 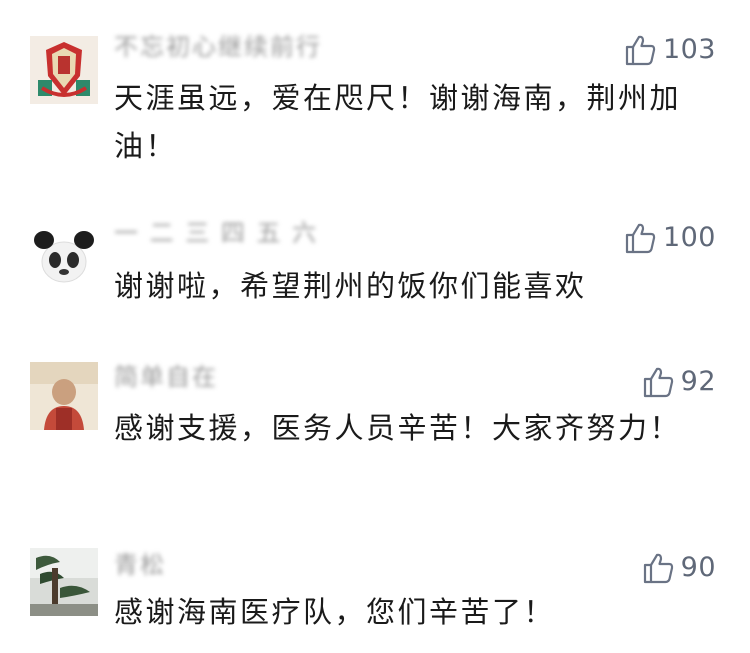 I want to click on pine-tree-avatar-icon, so click(x=64, y=582).